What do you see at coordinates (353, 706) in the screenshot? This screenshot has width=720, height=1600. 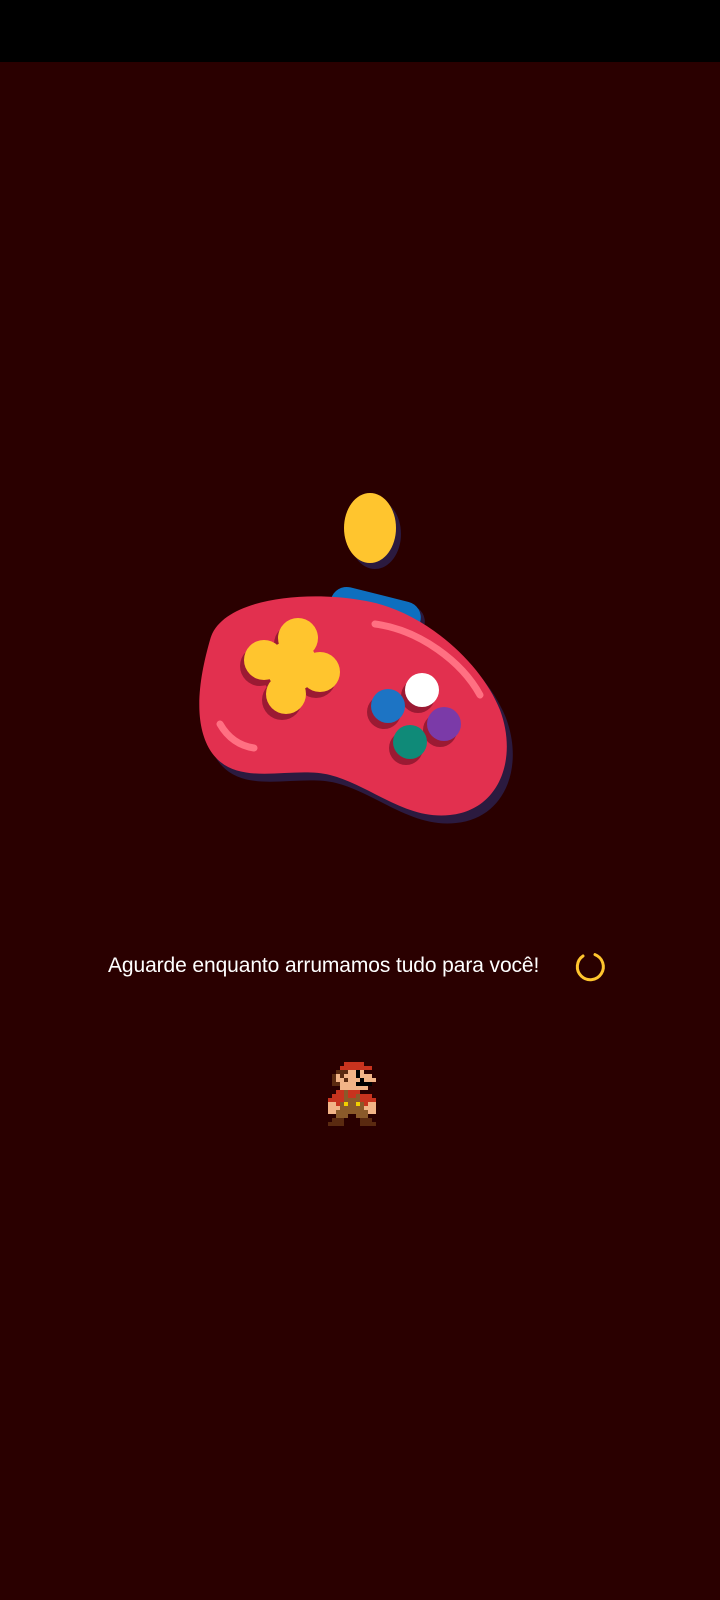 I see `gamepad-body` at bounding box center [353, 706].